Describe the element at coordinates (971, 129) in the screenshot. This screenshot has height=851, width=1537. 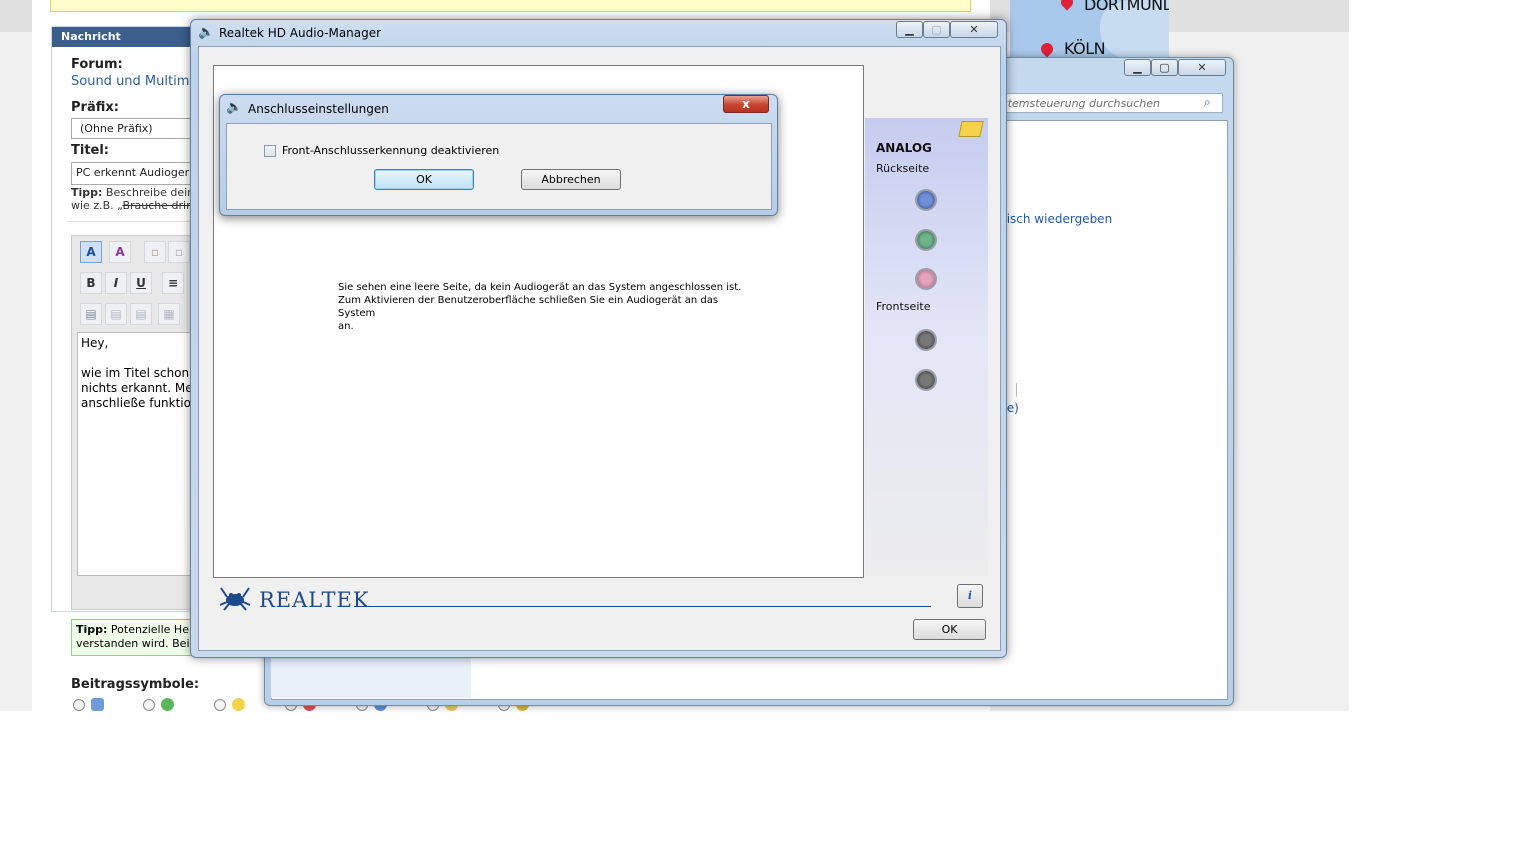
I see `folder-icon` at that location.